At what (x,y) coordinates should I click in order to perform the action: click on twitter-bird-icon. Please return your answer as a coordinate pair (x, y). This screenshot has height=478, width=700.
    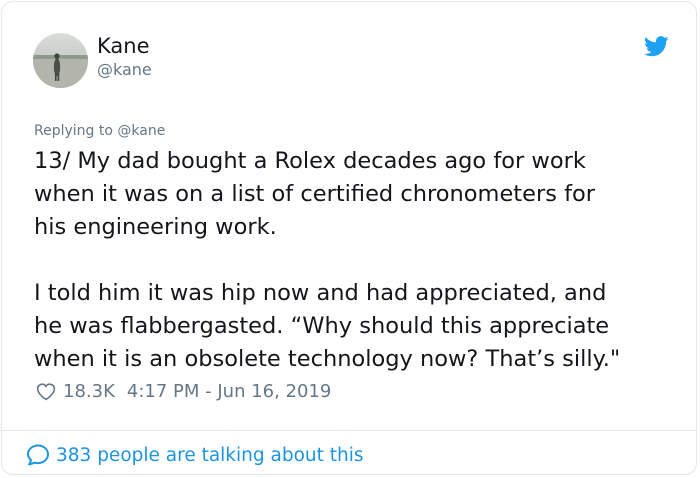
    Looking at the image, I should click on (656, 46).